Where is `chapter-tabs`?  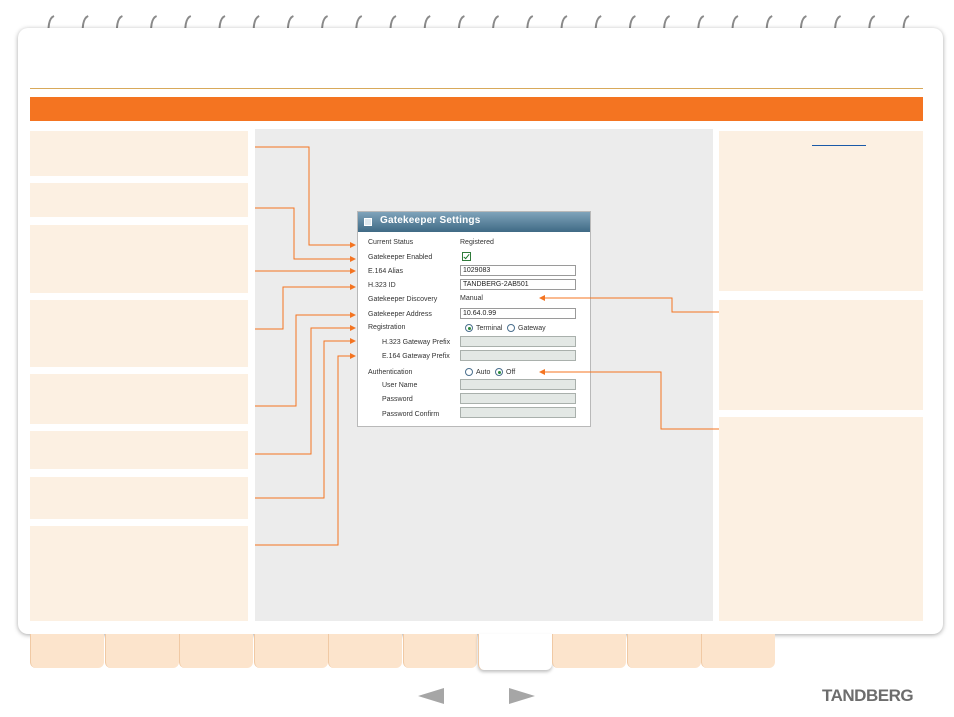
chapter-tabs is located at coordinates (477, 654).